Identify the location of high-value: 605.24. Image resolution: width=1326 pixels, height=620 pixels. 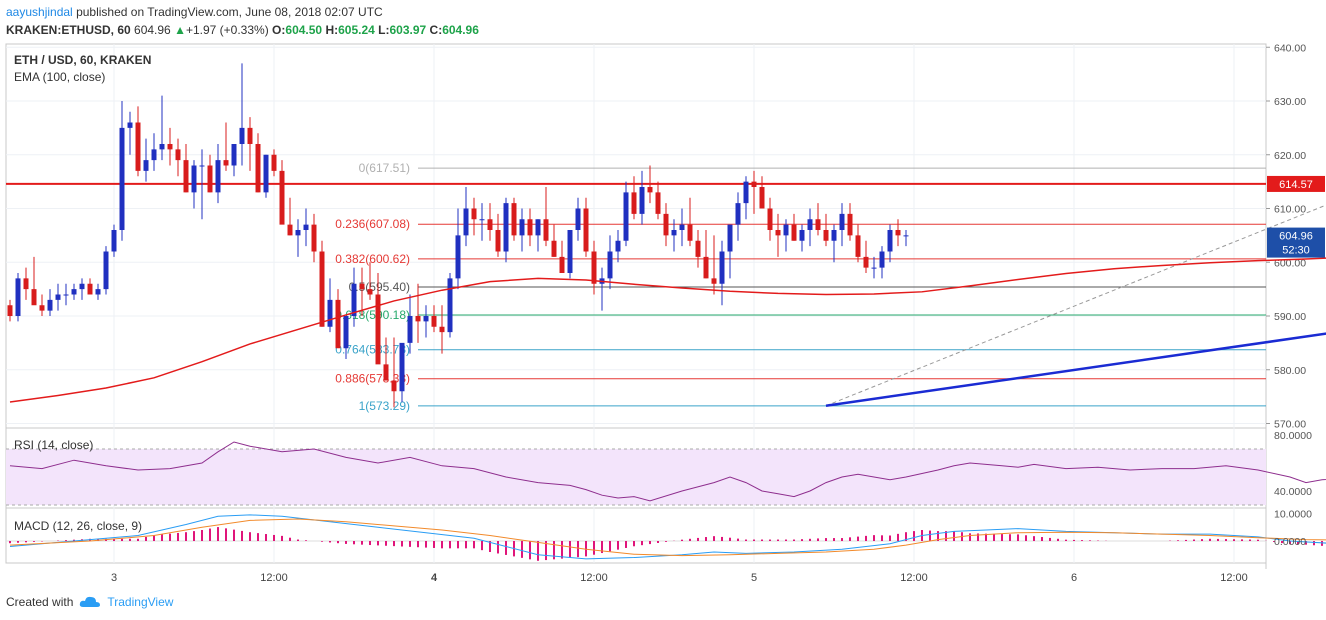
(356, 30).